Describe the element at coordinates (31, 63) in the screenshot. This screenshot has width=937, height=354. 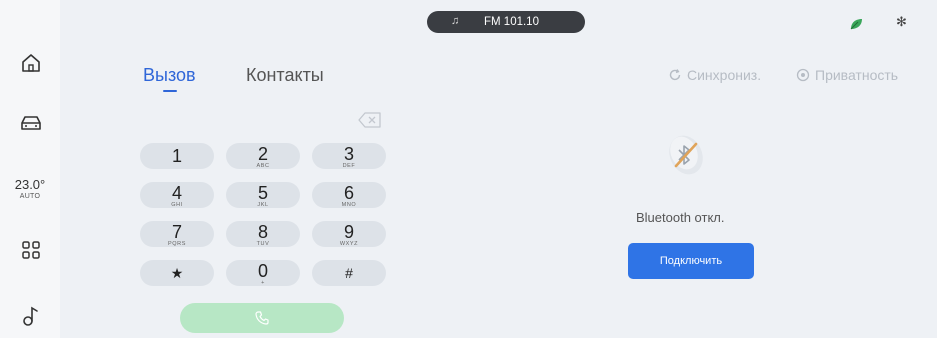
I see `home-icon` at that location.